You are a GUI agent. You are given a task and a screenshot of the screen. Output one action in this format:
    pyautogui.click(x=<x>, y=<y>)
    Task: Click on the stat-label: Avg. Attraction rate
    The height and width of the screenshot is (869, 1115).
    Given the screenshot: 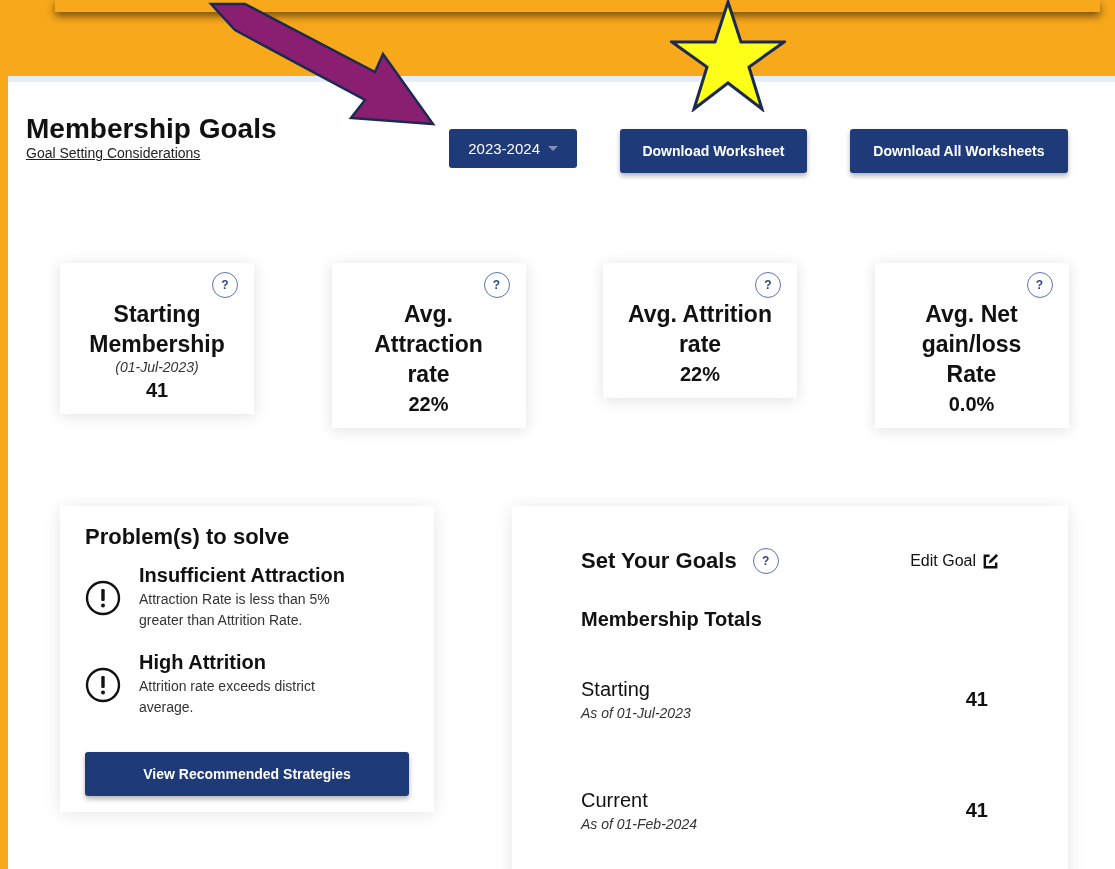 What is the action you would take?
    pyautogui.click(x=428, y=344)
    